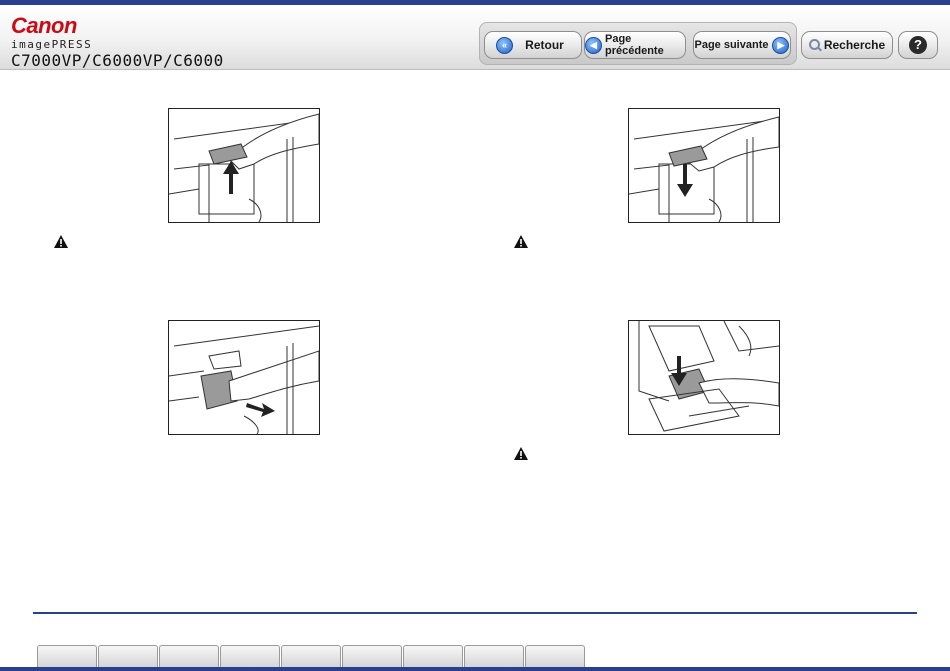 The height and width of the screenshot is (671, 950). Describe the element at coordinates (44, 25) in the screenshot. I see `brand-logo: Canon` at that location.